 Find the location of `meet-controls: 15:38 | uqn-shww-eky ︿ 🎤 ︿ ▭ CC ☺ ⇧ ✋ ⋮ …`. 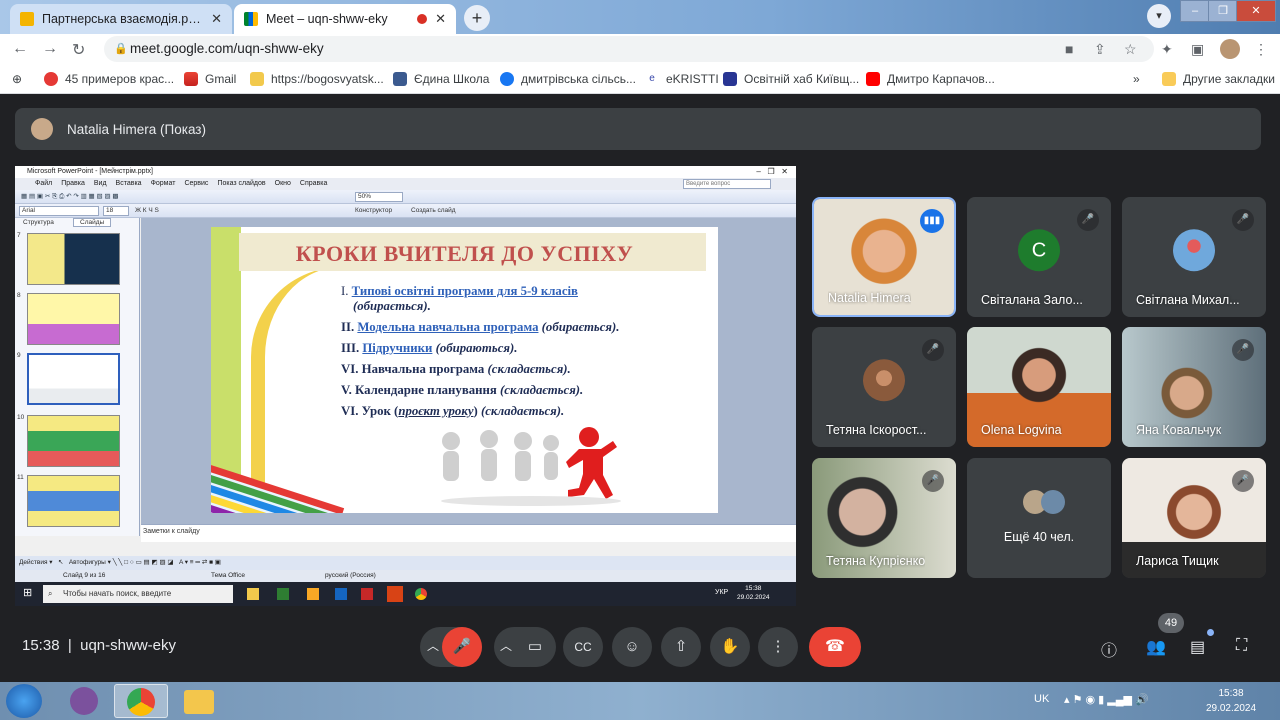

meet-controls: 15:38 | uqn-shww-eky ︿ 🎤 ︿ ▭ CC ☺ ⇧ ✋ ⋮ … is located at coordinates (640, 647).